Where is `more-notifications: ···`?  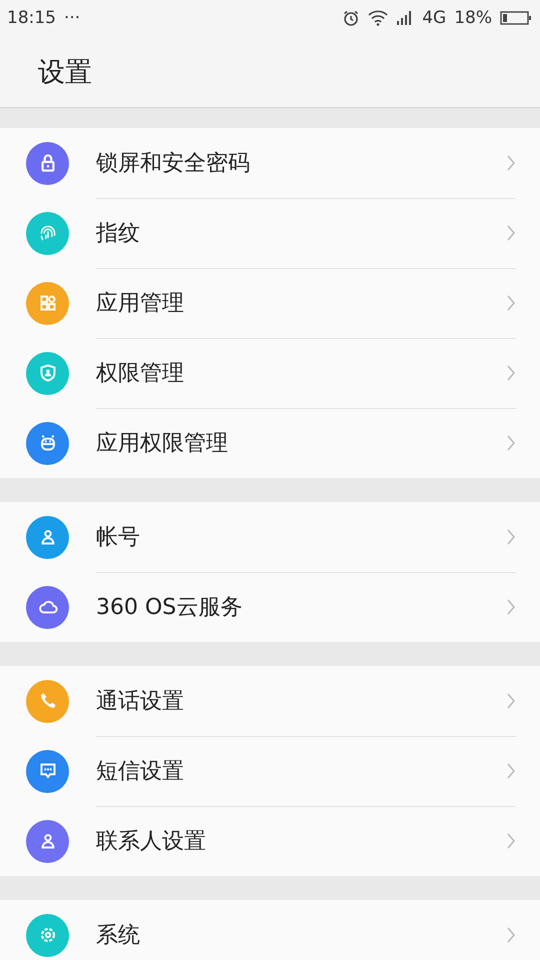 more-notifications: ··· is located at coordinates (72, 18).